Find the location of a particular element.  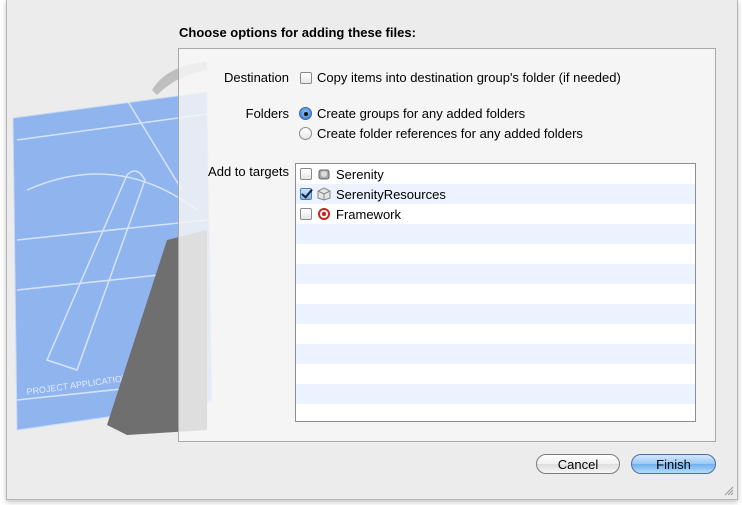

finish-button: Finish is located at coordinates (673, 464).